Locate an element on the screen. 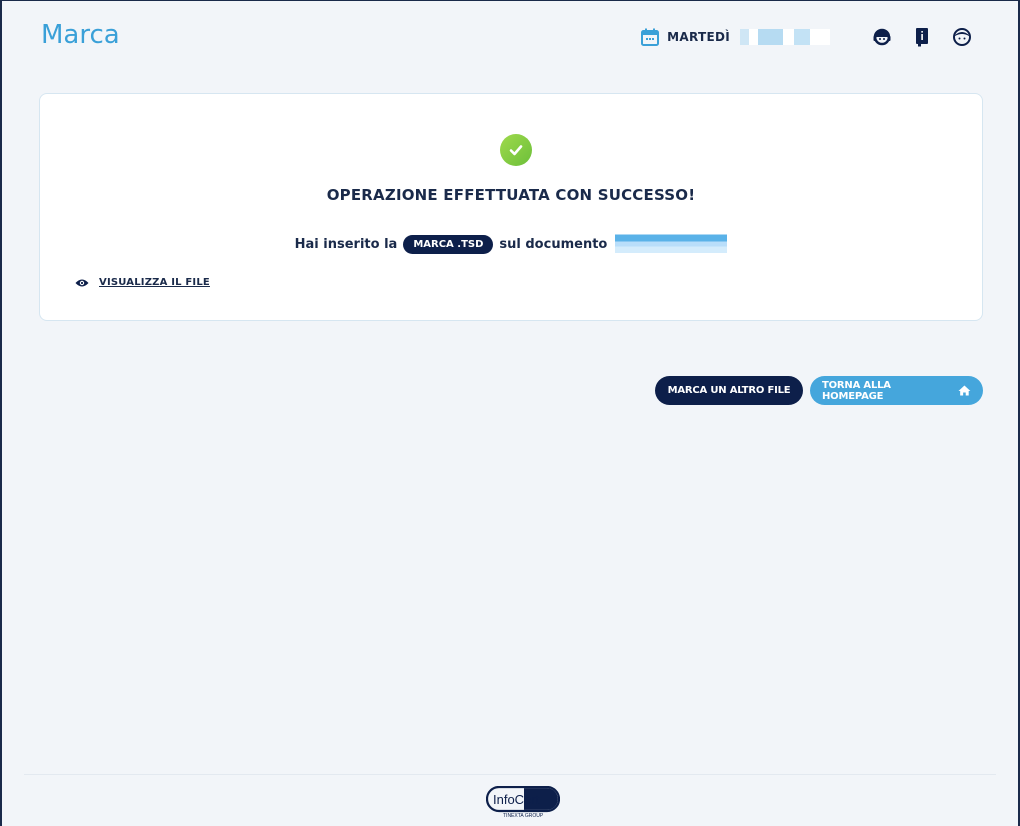 The image size is (1020, 826). user-button is located at coordinates (962, 37).